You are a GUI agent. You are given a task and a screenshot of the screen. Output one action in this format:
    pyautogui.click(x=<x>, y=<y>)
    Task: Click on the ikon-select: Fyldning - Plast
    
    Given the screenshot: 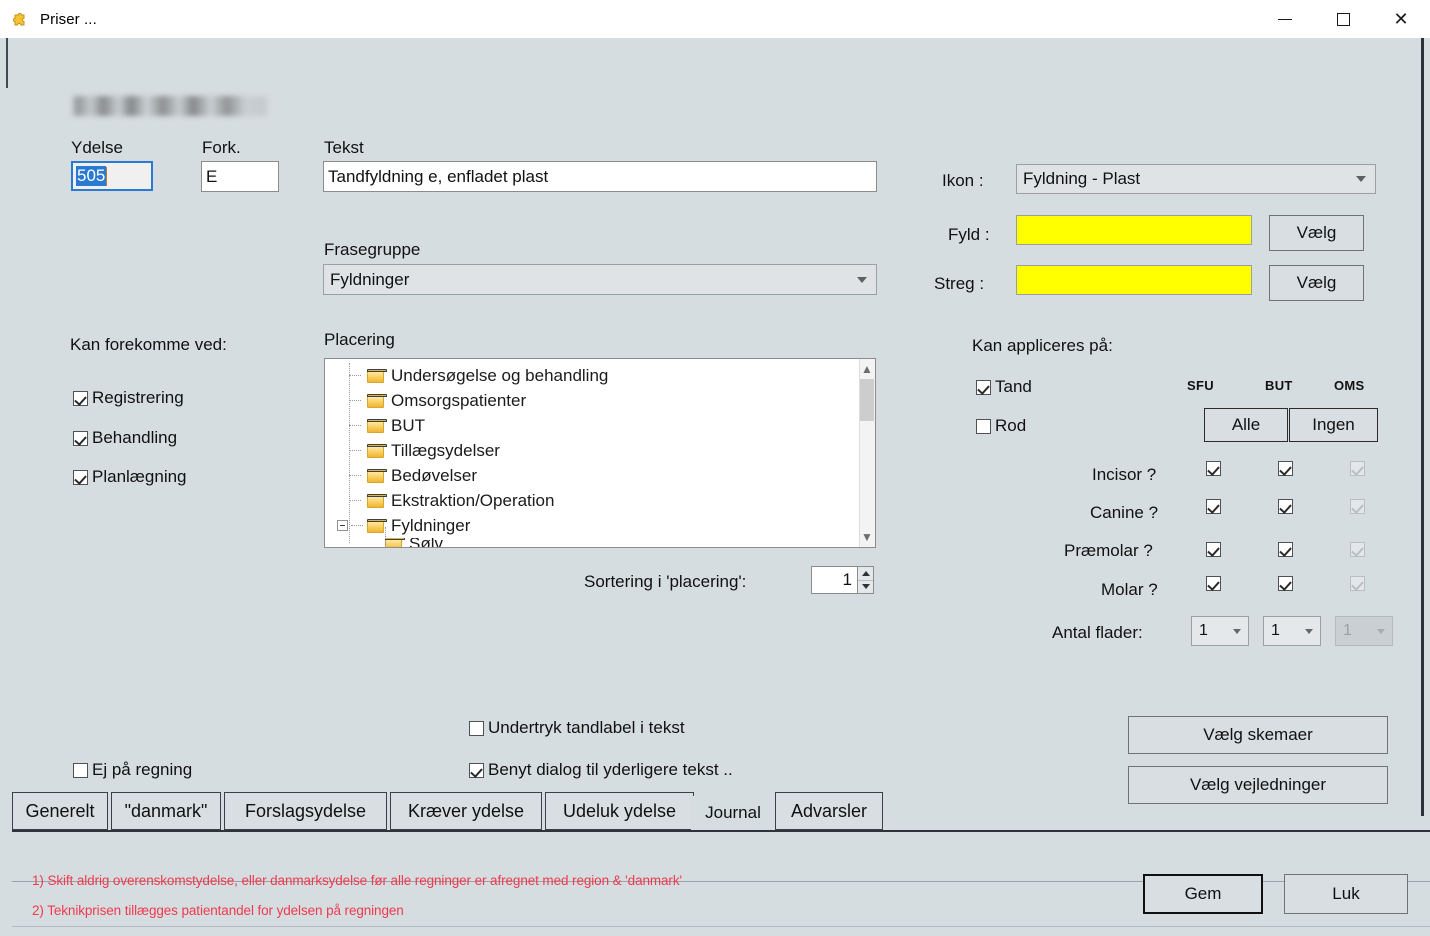 What is the action you would take?
    pyautogui.click(x=1196, y=179)
    